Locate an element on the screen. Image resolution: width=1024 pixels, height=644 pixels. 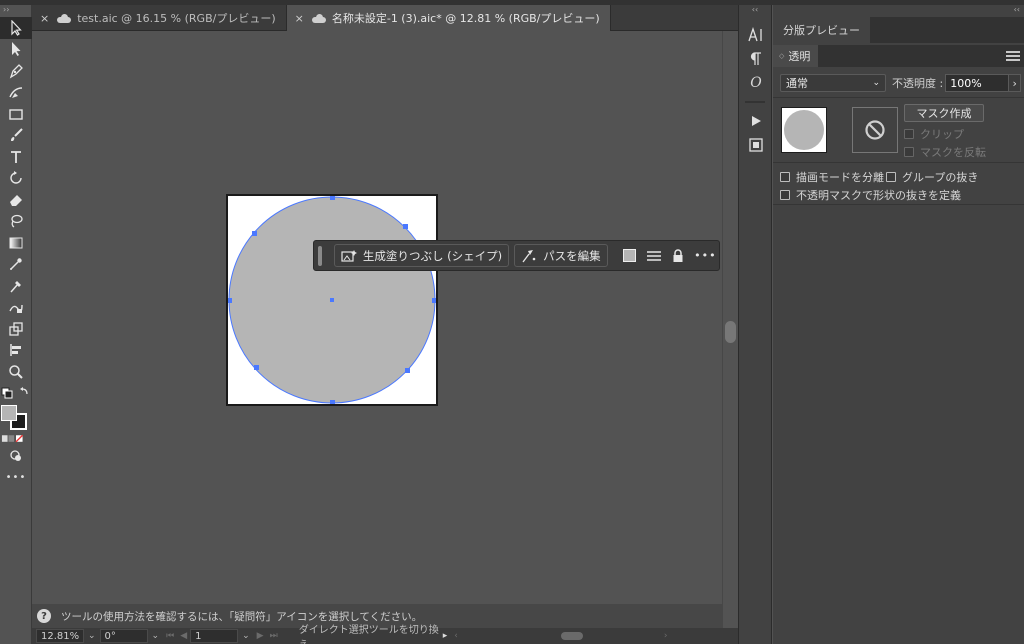
opacity-input: 100% is located at coordinates (977, 83).